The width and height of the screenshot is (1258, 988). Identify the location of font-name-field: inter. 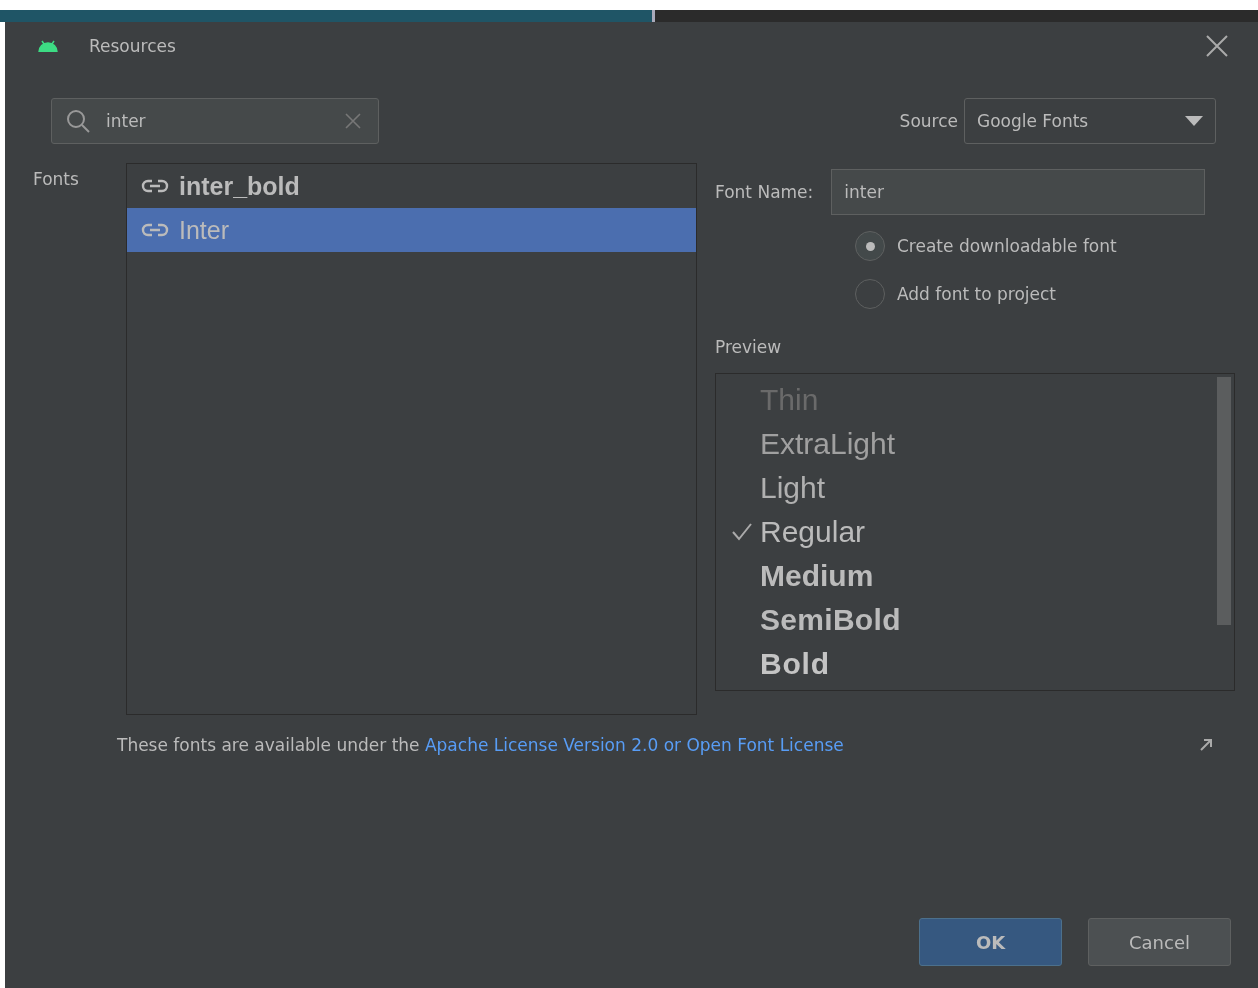
(1018, 192).